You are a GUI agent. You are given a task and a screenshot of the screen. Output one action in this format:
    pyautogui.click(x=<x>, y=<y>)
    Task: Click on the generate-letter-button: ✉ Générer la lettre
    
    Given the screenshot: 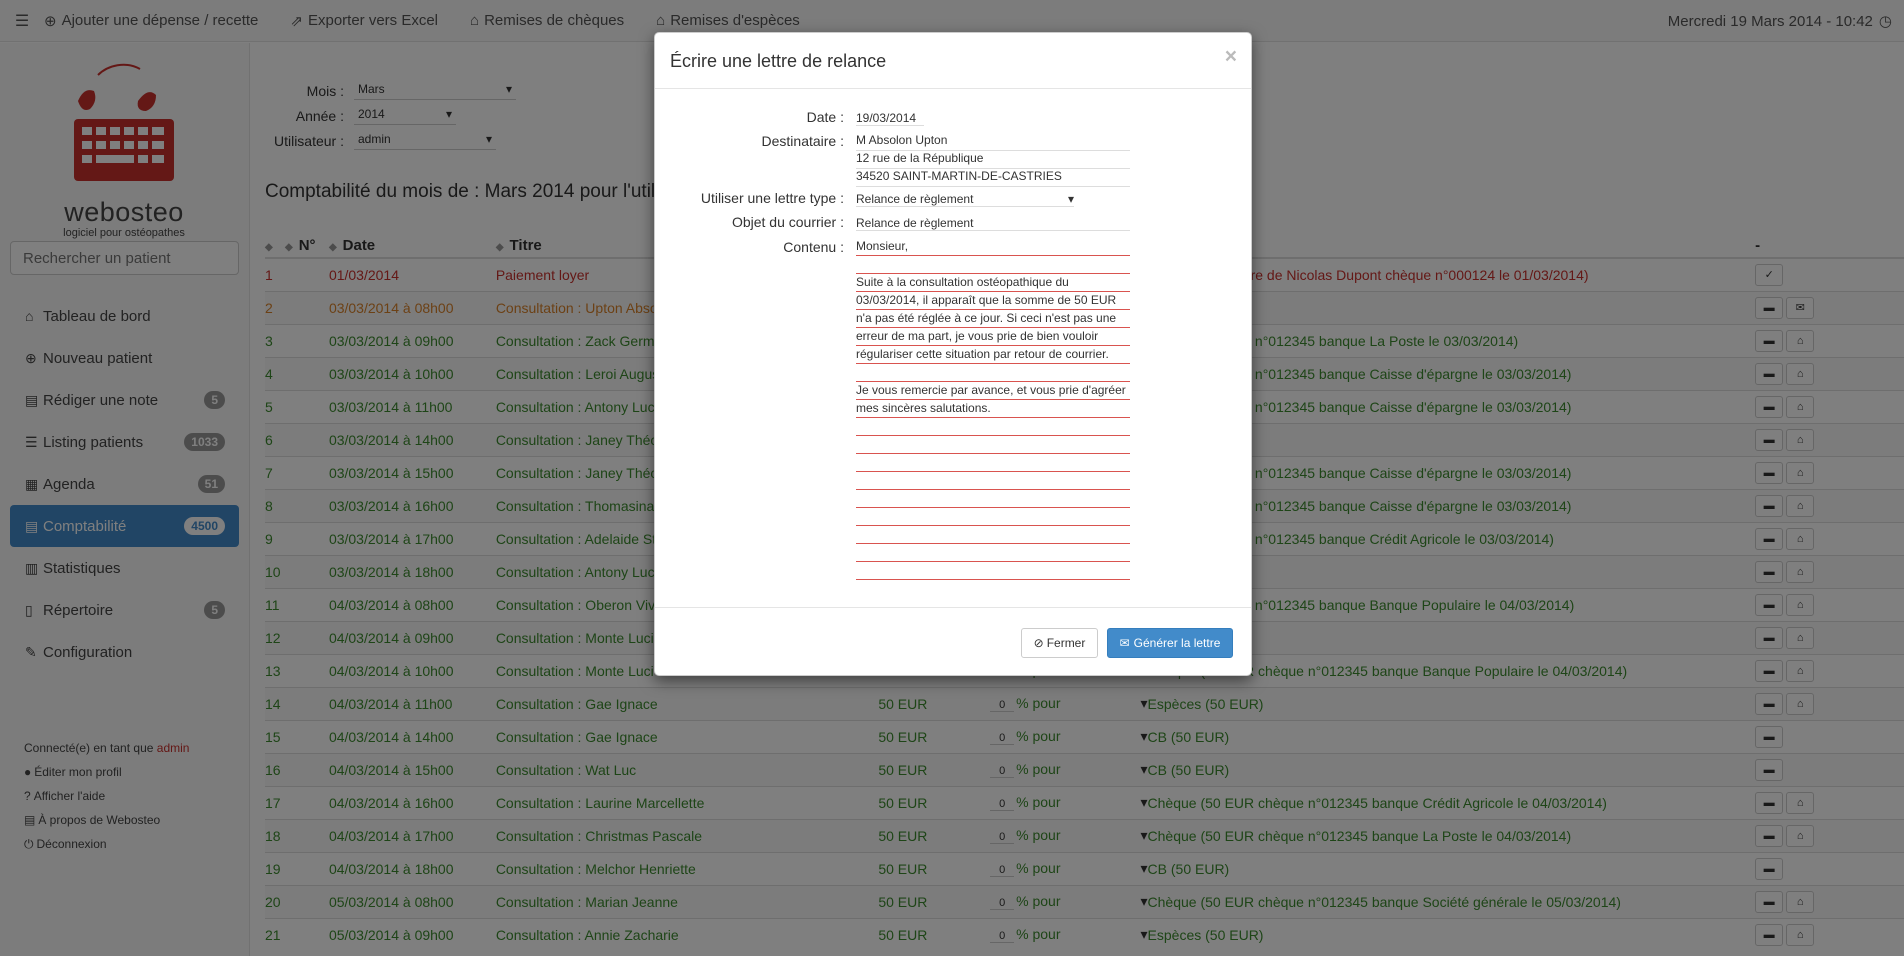 What is the action you would take?
    pyautogui.click(x=1170, y=643)
    